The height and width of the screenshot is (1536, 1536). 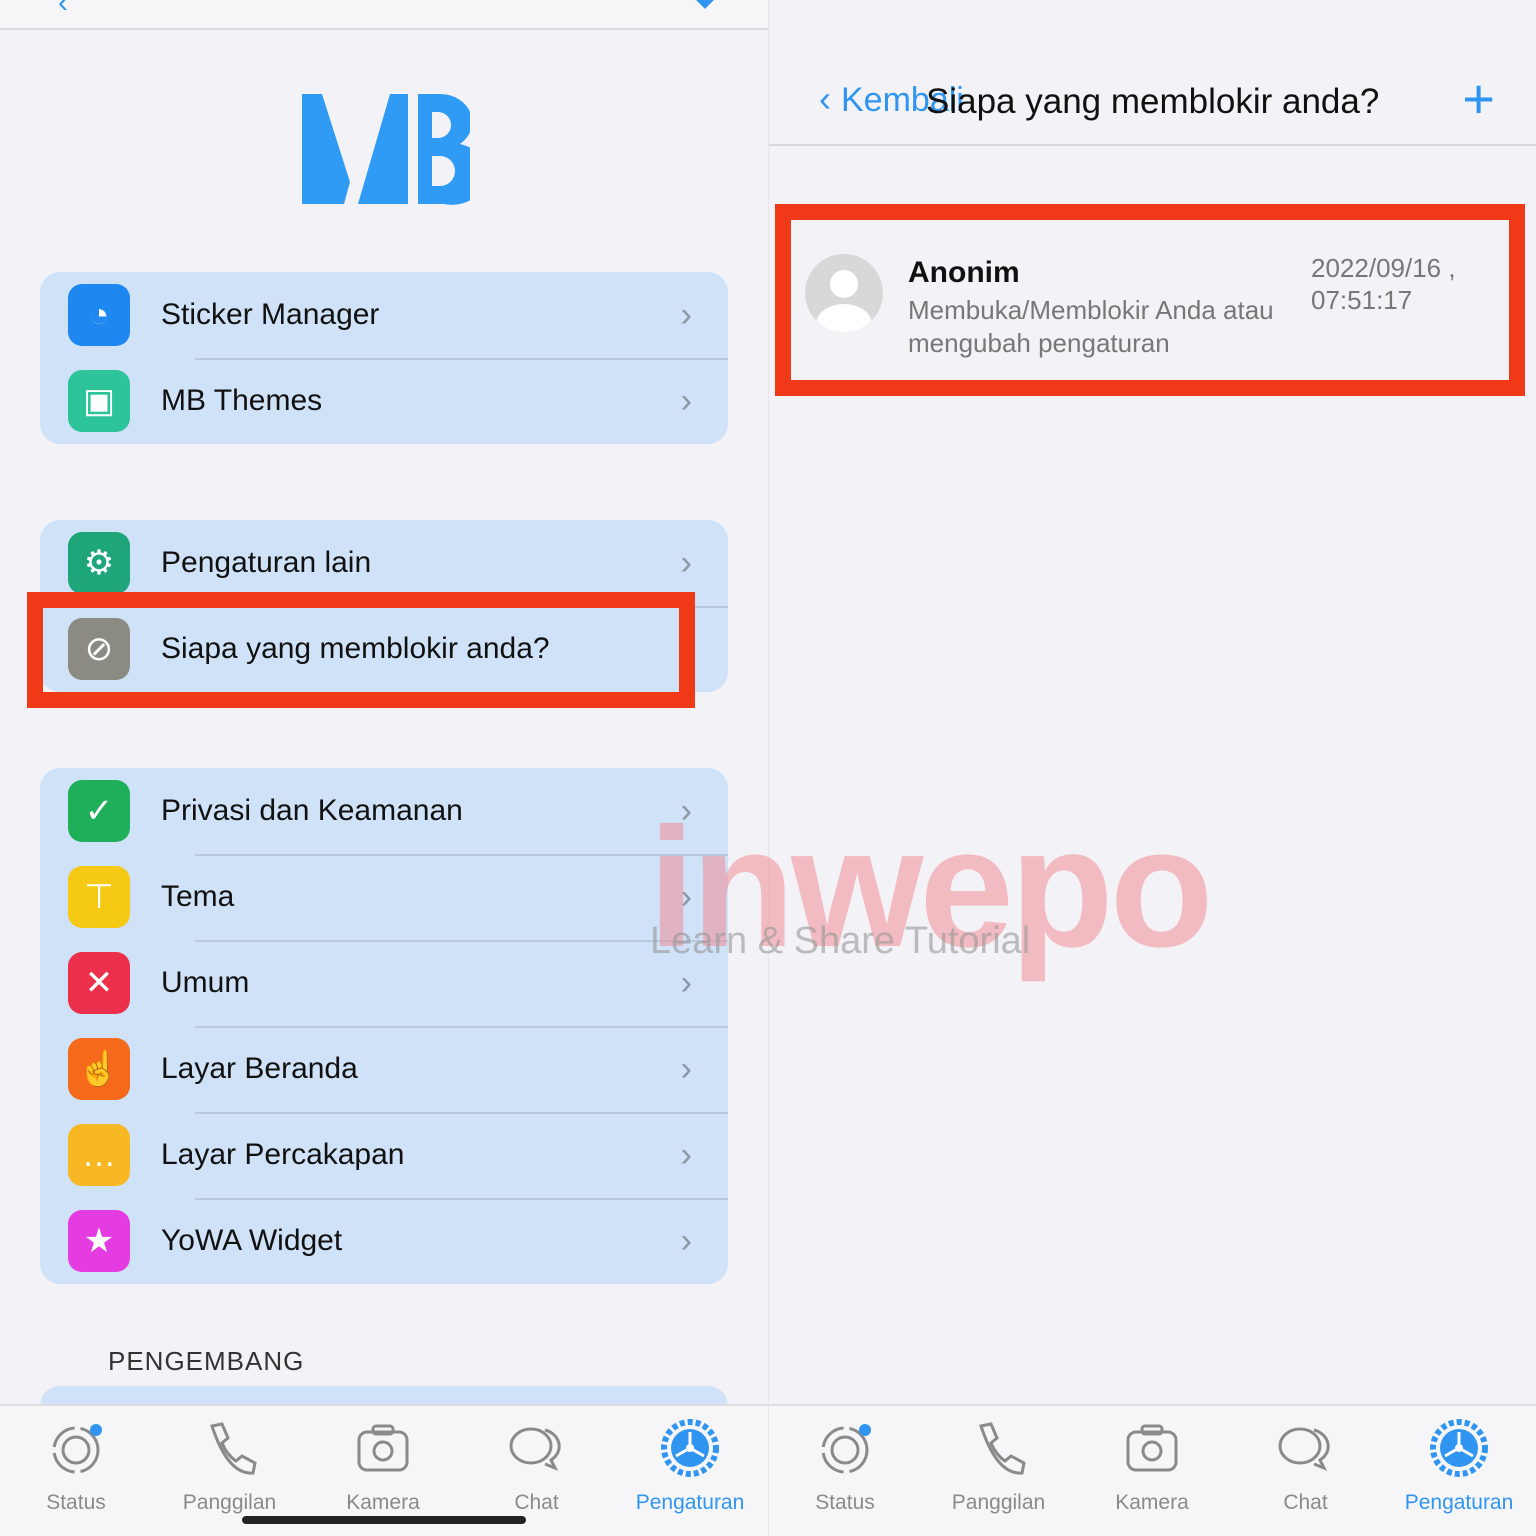 What do you see at coordinates (384, 983) in the screenshot?
I see `umum-item: ✕ Umum ›` at bounding box center [384, 983].